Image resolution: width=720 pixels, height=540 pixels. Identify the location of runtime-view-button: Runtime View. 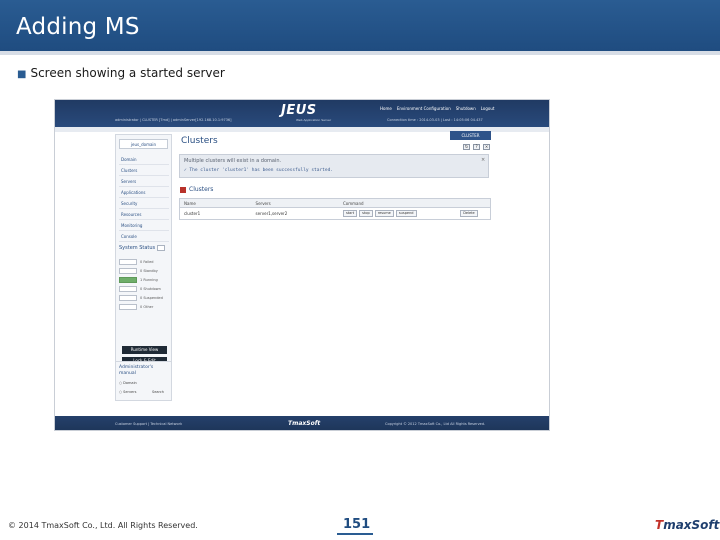
(144, 350).